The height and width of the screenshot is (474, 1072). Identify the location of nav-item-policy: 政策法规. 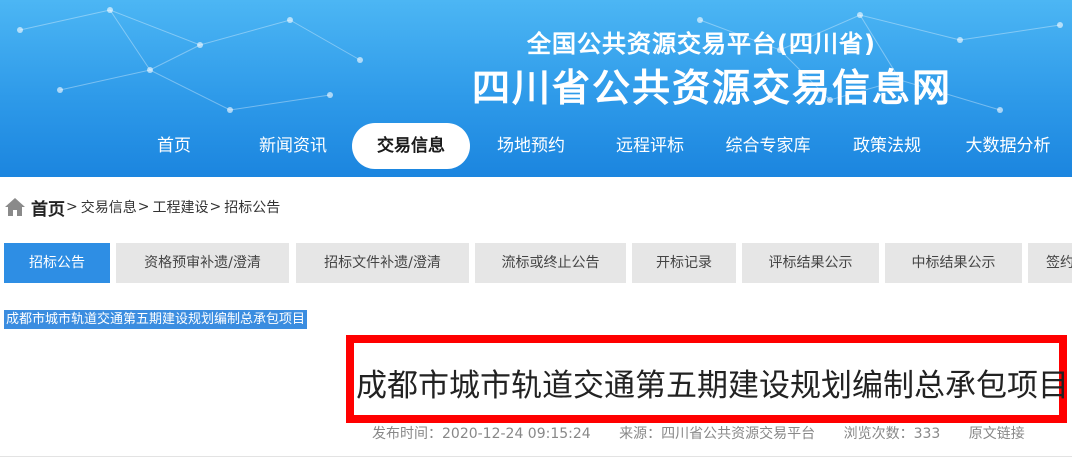
(887, 146).